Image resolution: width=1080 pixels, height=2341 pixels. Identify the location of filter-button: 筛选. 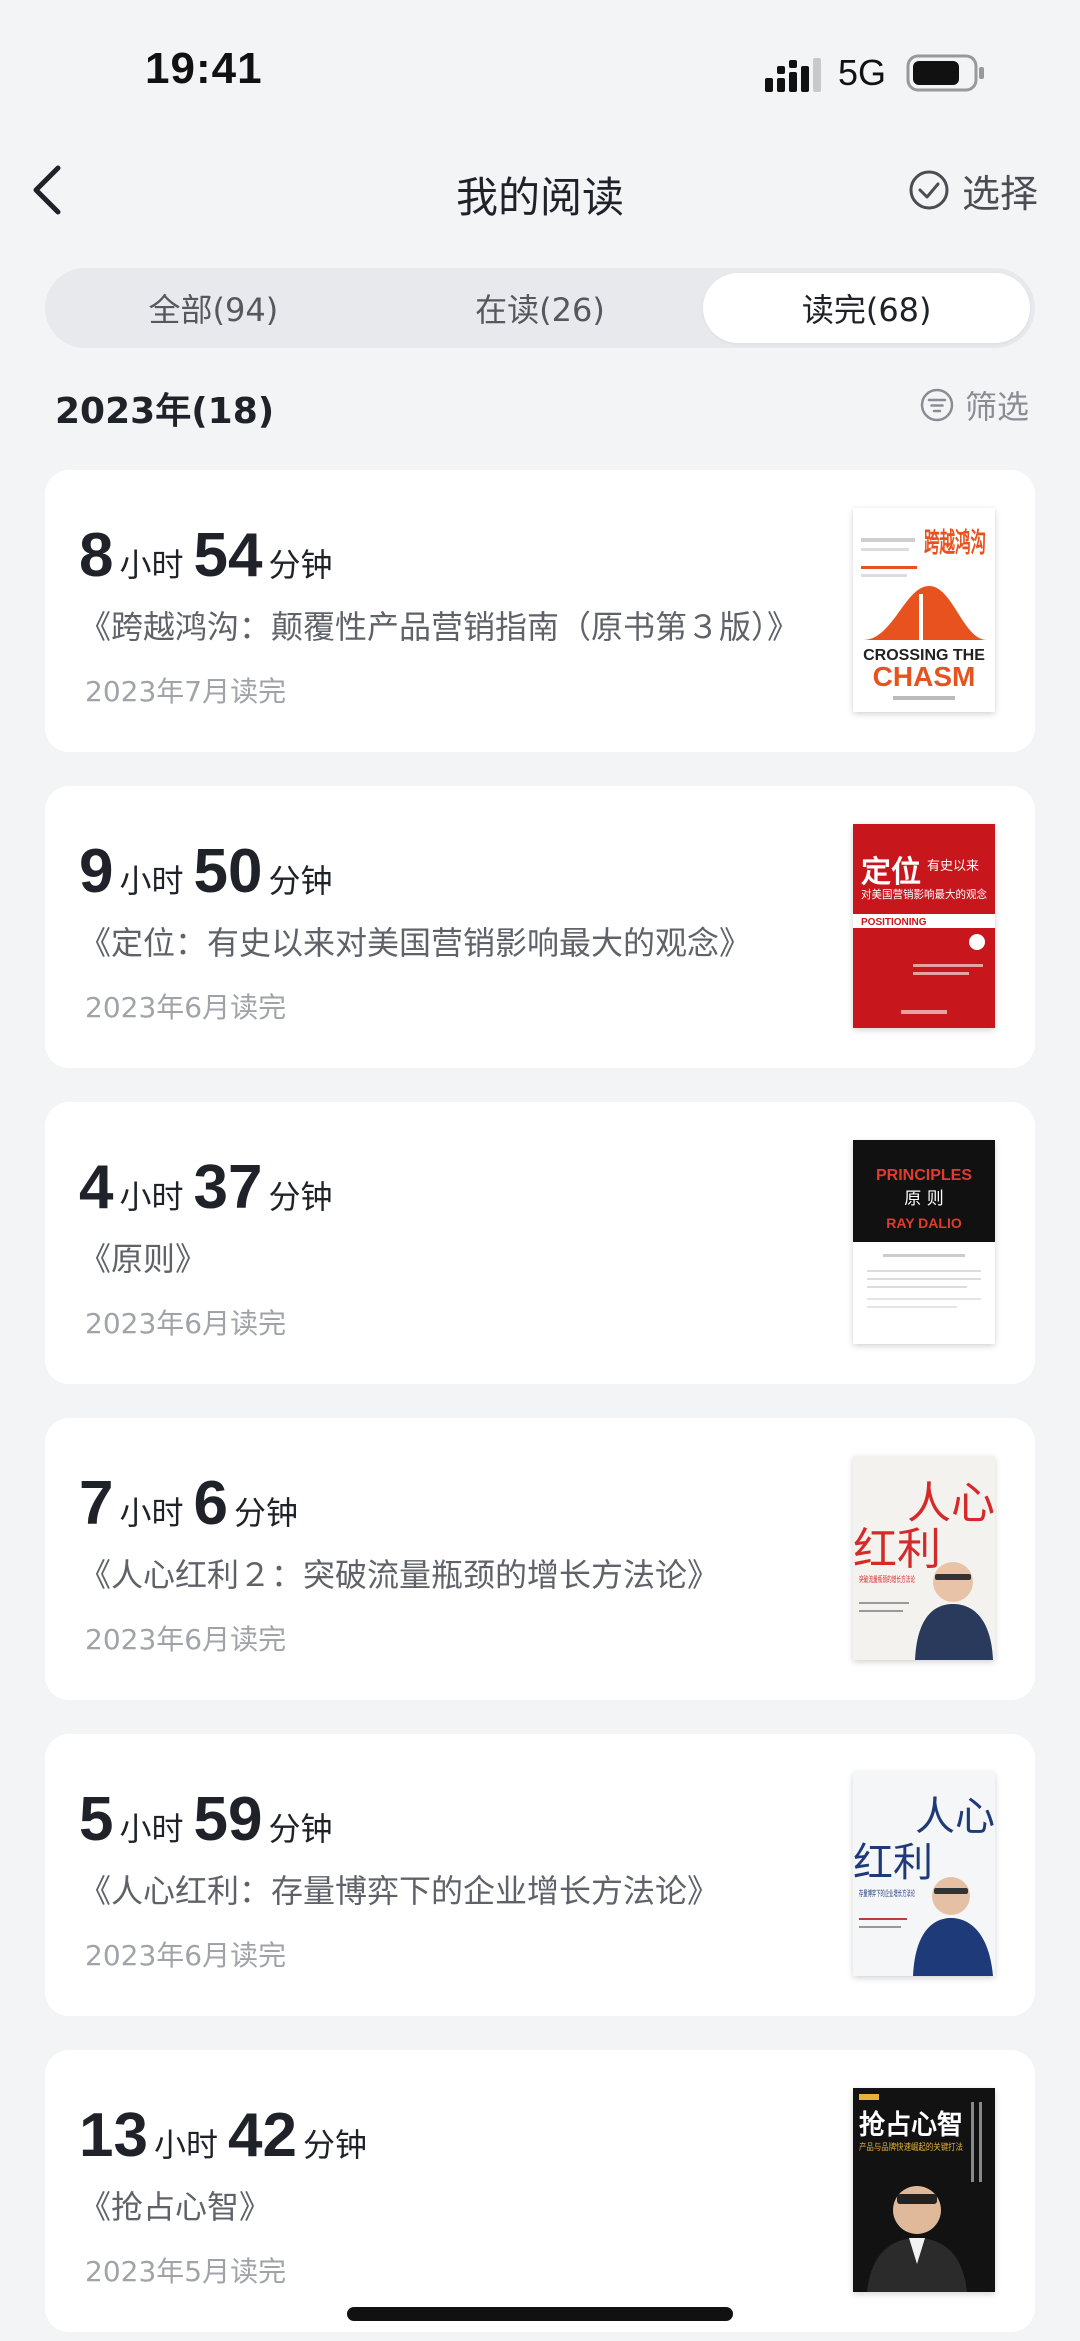
(974, 405).